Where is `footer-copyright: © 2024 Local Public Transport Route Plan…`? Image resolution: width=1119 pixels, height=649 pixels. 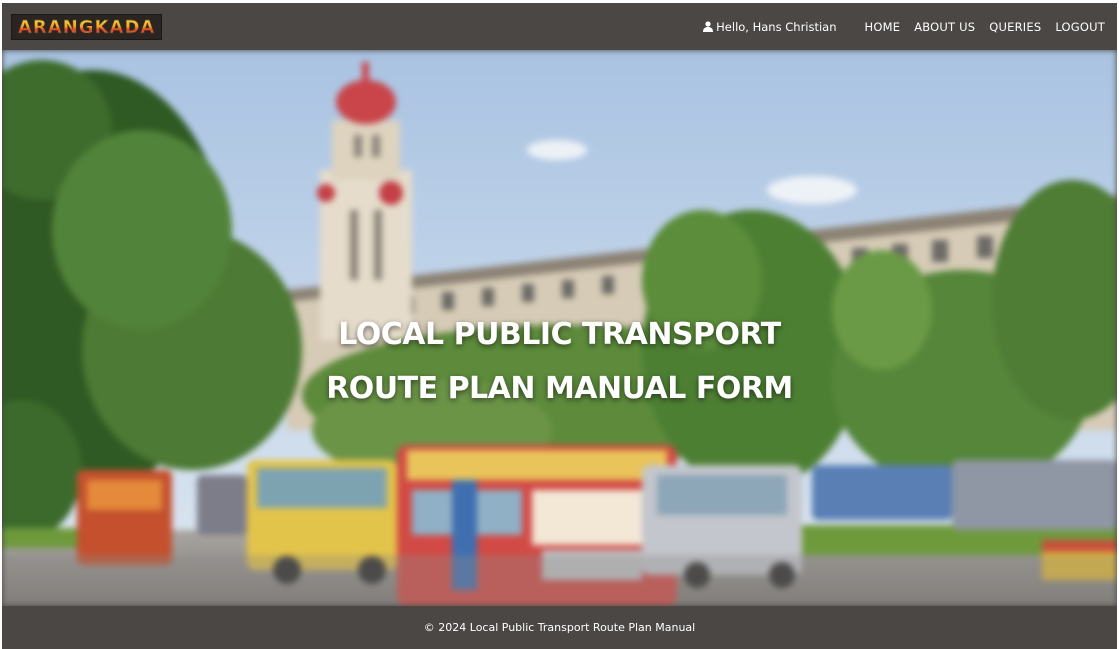
footer-copyright: © 2024 Local Public Transport Route Plan… is located at coordinates (559, 627).